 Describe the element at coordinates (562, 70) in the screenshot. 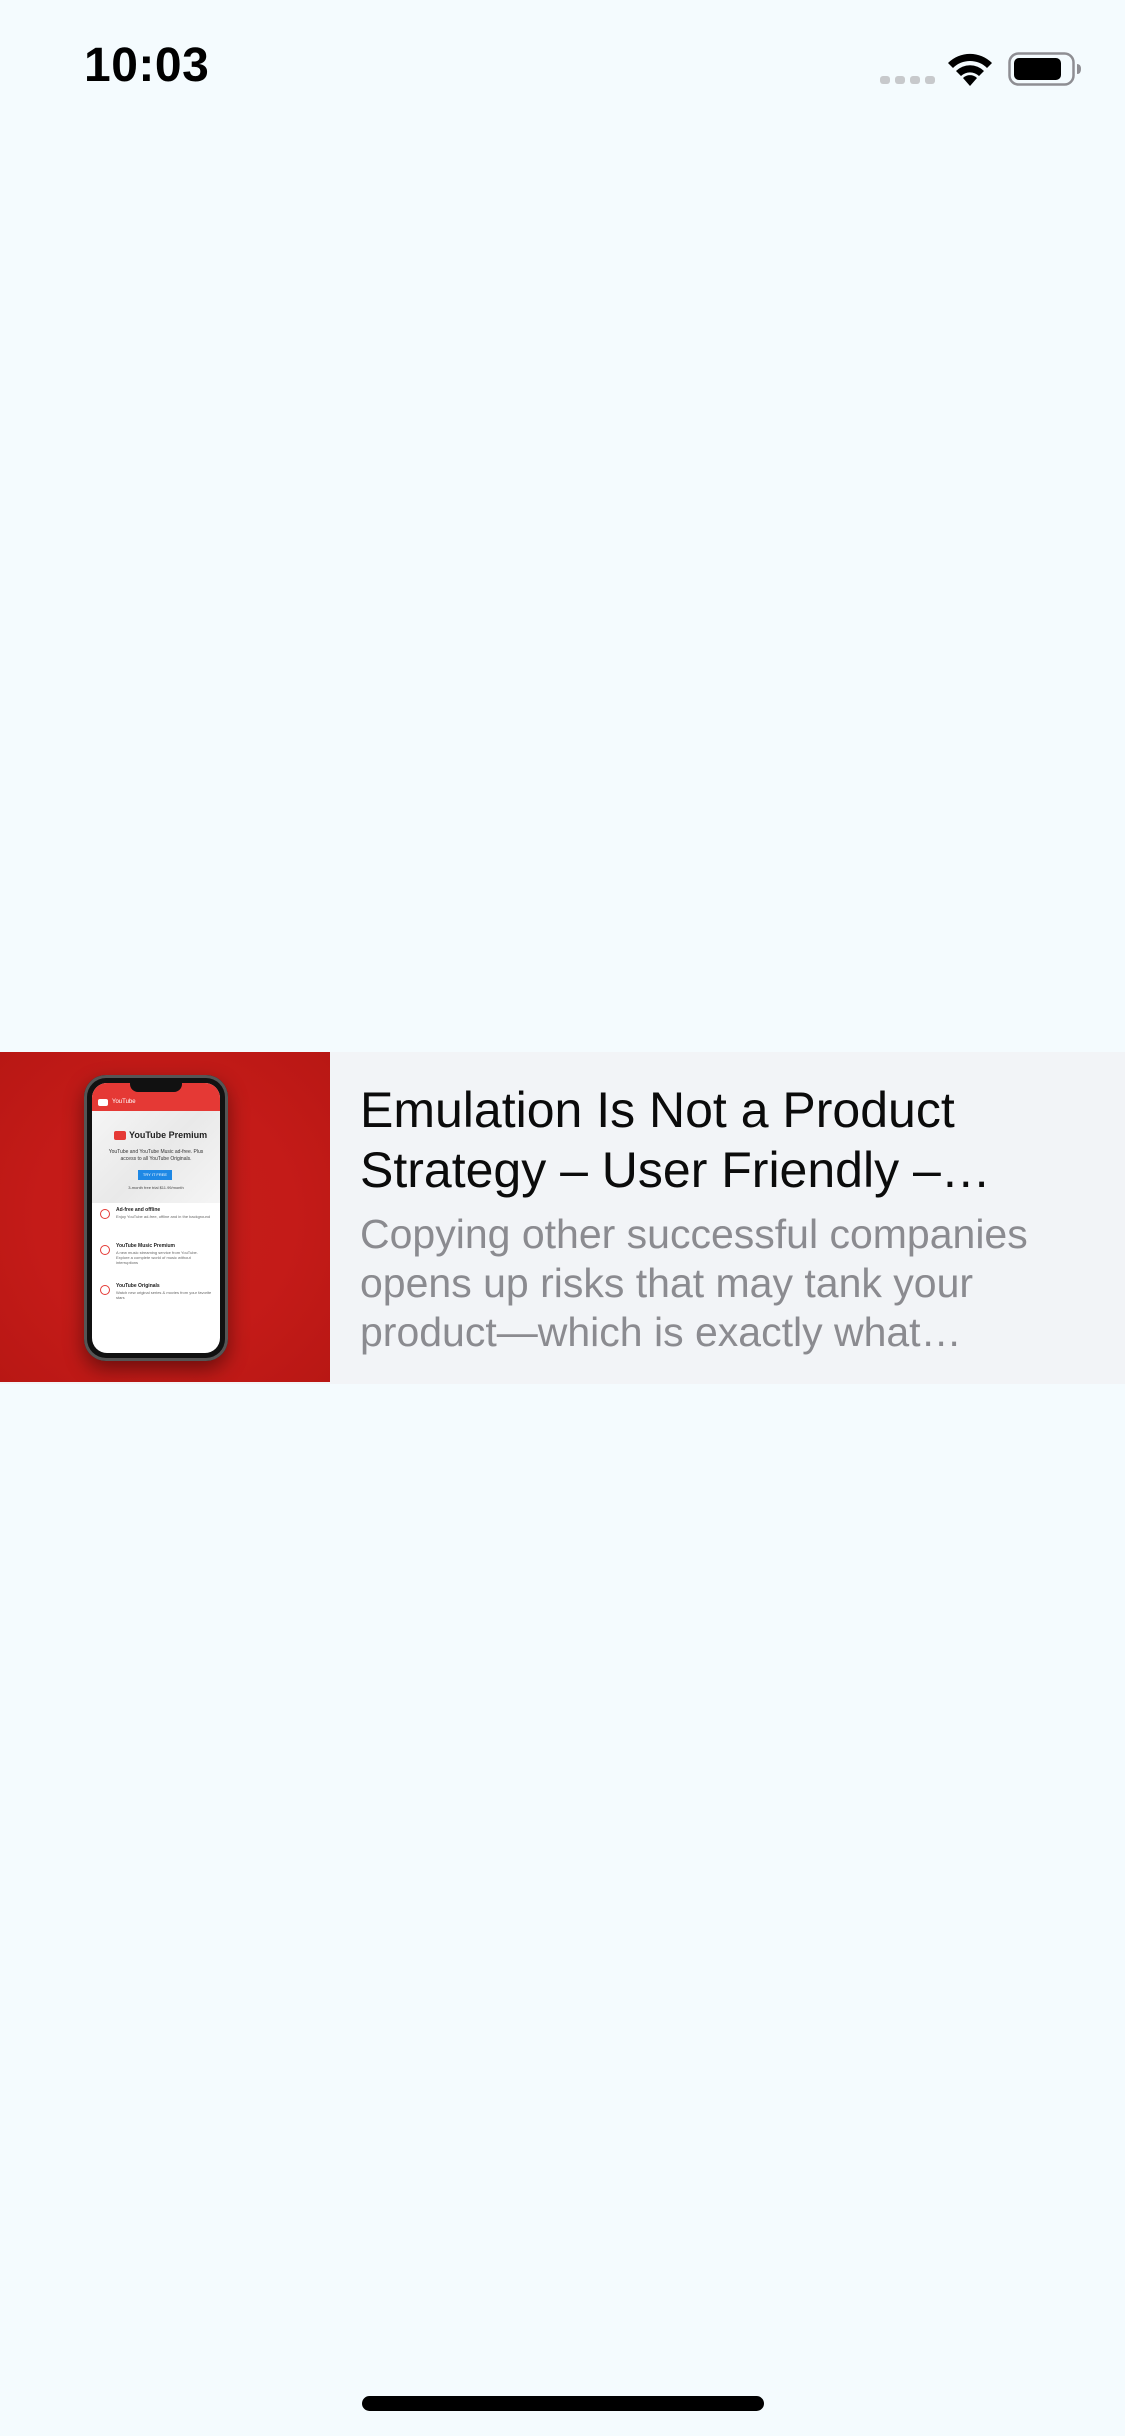

I see `status-bar: 10:03` at that location.